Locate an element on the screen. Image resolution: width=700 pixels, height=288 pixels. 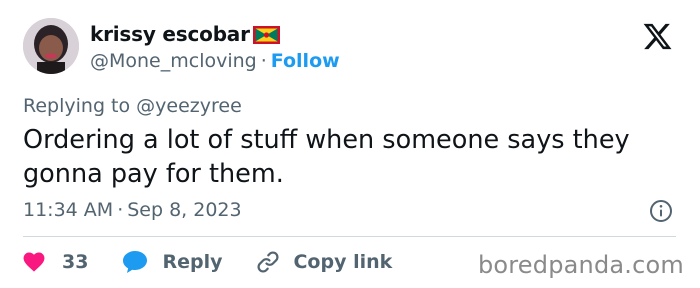
watermark: boredpanda.com is located at coordinates (580, 265).